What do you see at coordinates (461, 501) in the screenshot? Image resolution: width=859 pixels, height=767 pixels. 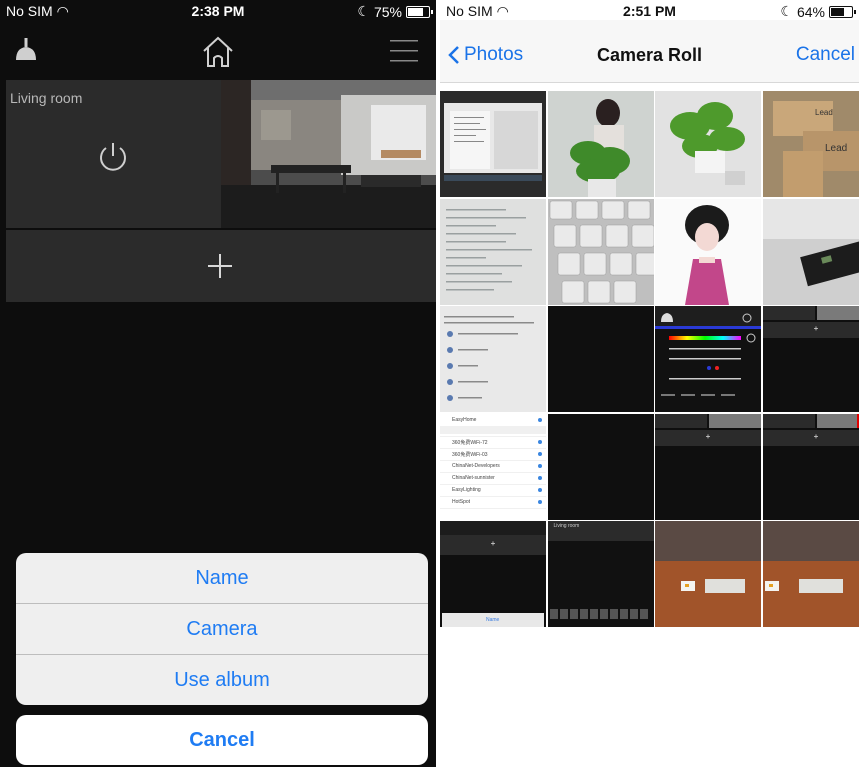 I see `wifi-network-name: HotSpot` at bounding box center [461, 501].